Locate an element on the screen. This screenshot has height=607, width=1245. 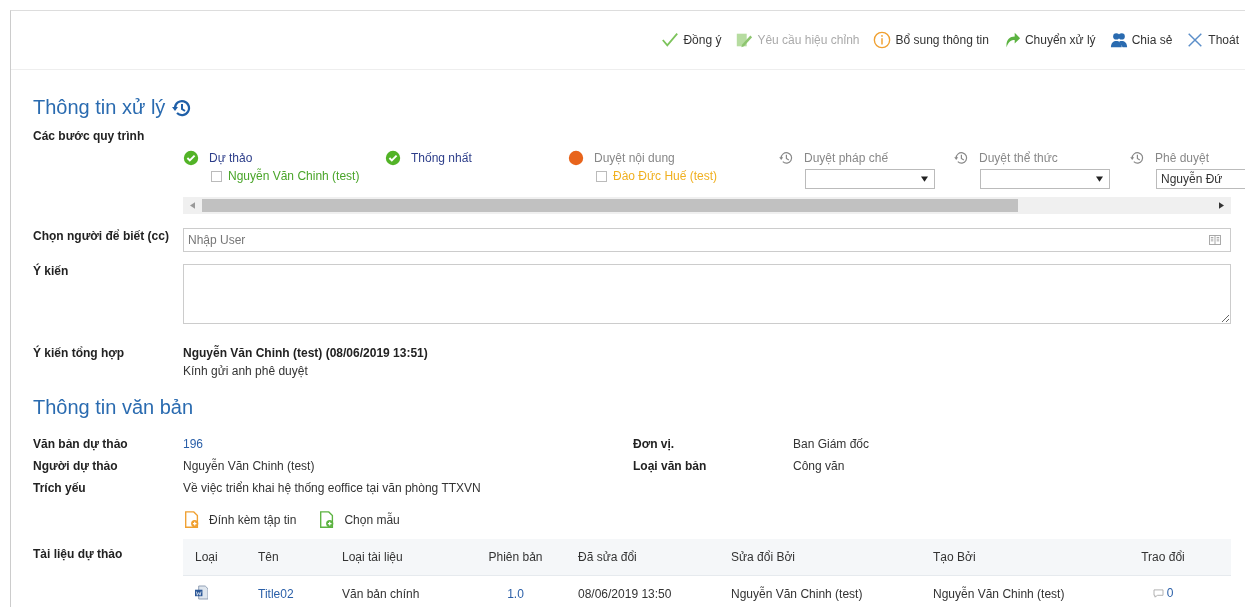
step-name: Duyệt pháp chế is located at coordinates (846, 158).